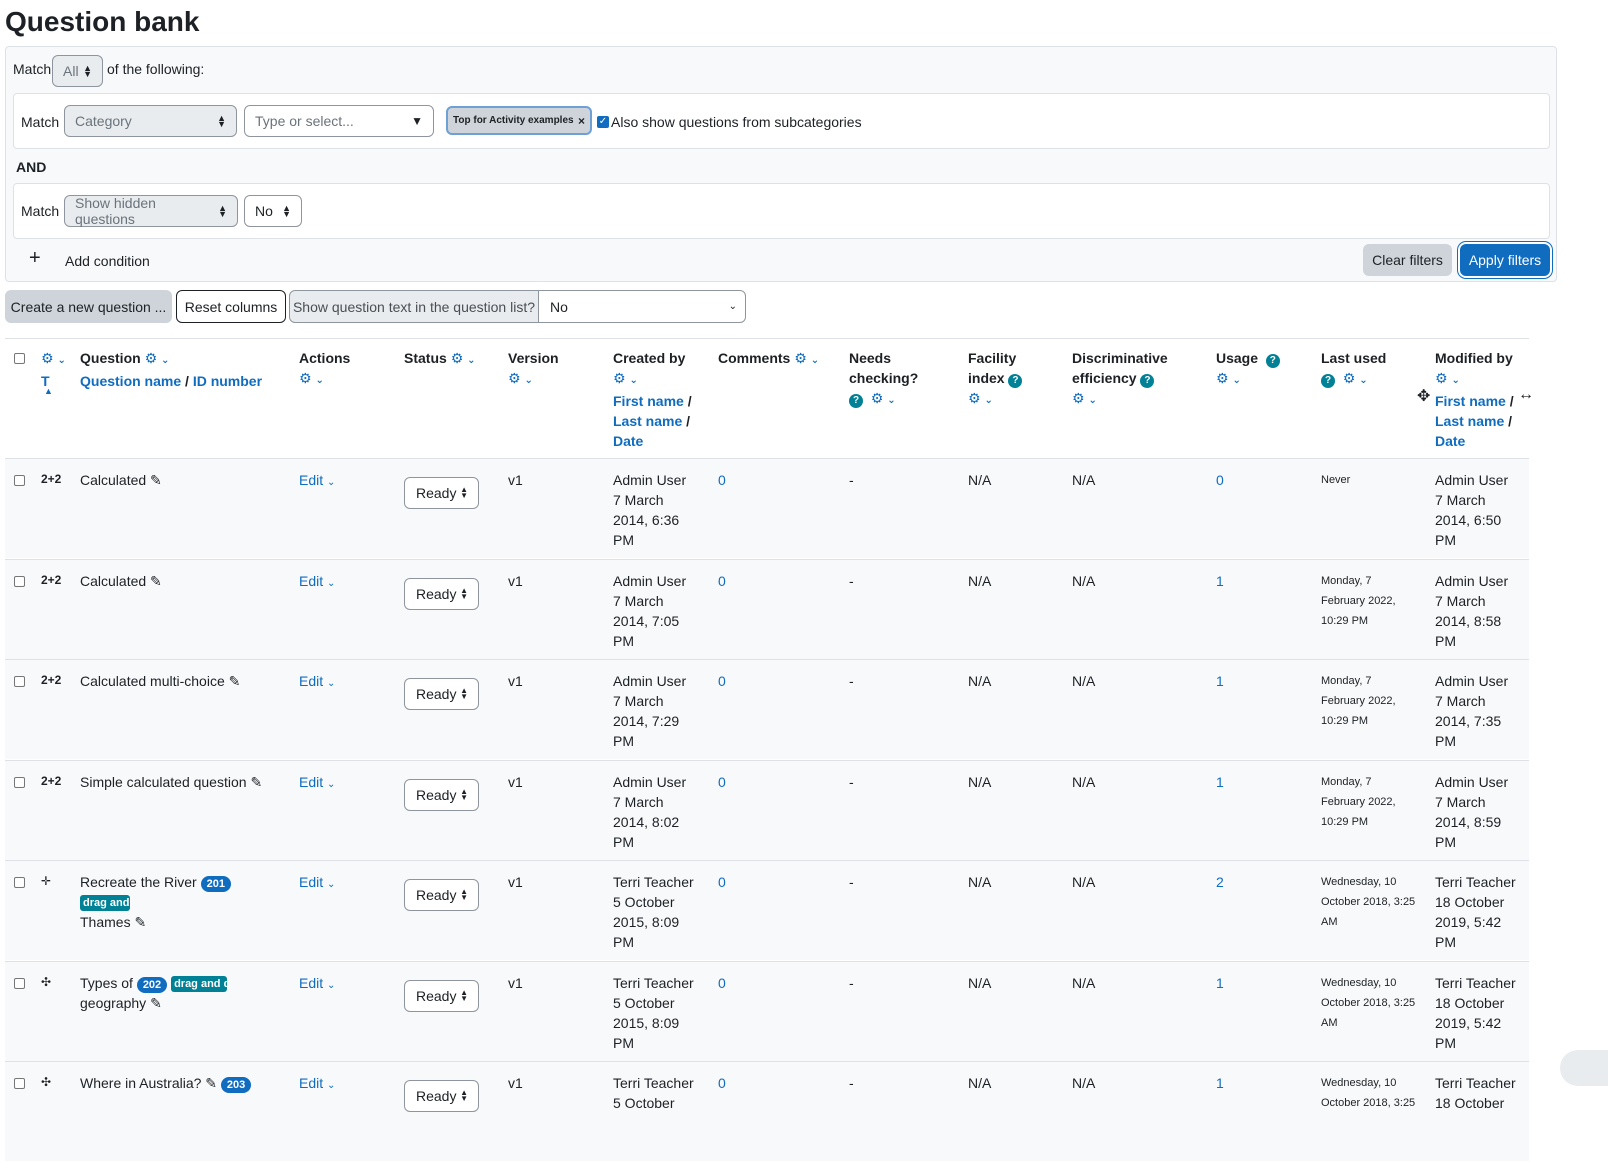 This screenshot has width=1608, height=1161. What do you see at coordinates (581, 121) in the screenshot?
I see `close-icon: ×` at bounding box center [581, 121].